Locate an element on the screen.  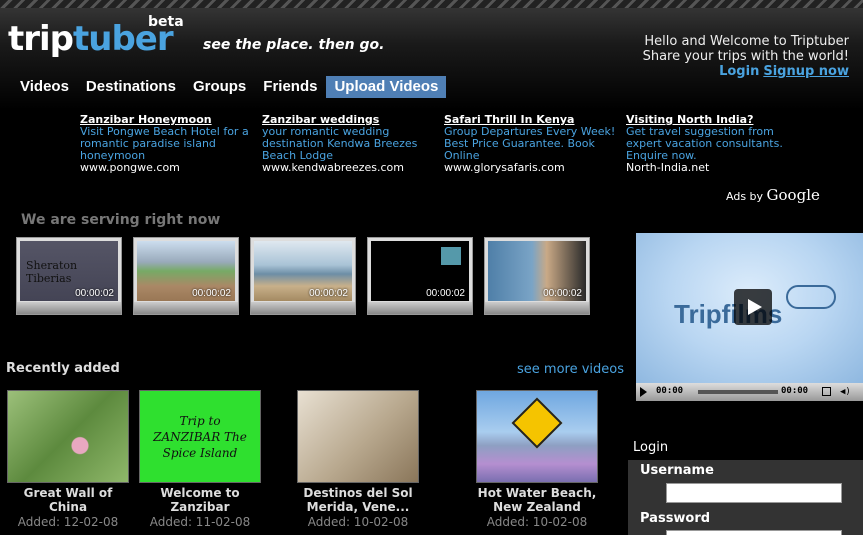
password-label: Password is located at coordinates (675, 518).